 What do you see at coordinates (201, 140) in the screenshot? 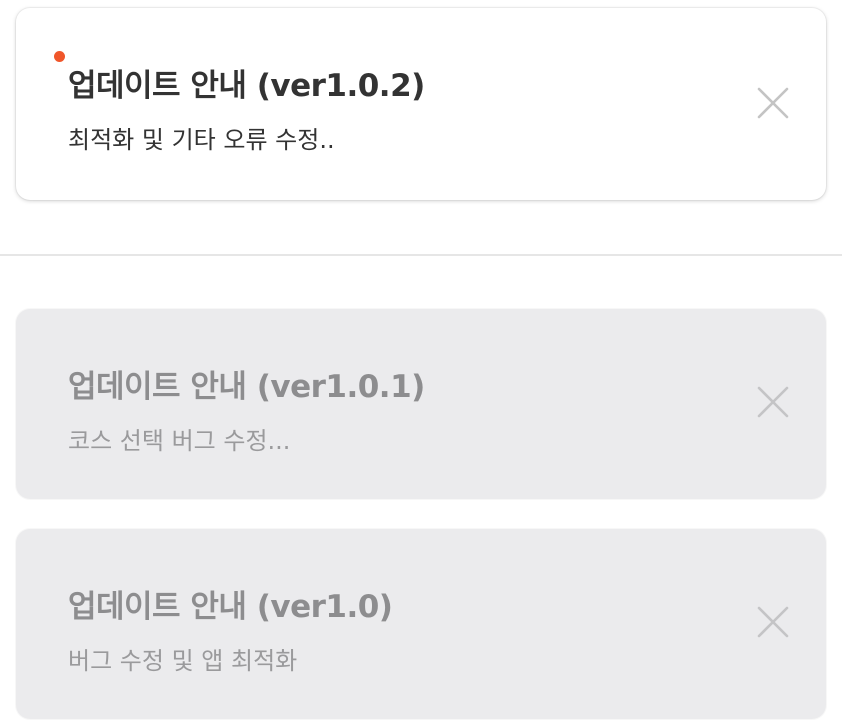
I see `notice-description: 최적화 및 기타 오류 수정..` at bounding box center [201, 140].